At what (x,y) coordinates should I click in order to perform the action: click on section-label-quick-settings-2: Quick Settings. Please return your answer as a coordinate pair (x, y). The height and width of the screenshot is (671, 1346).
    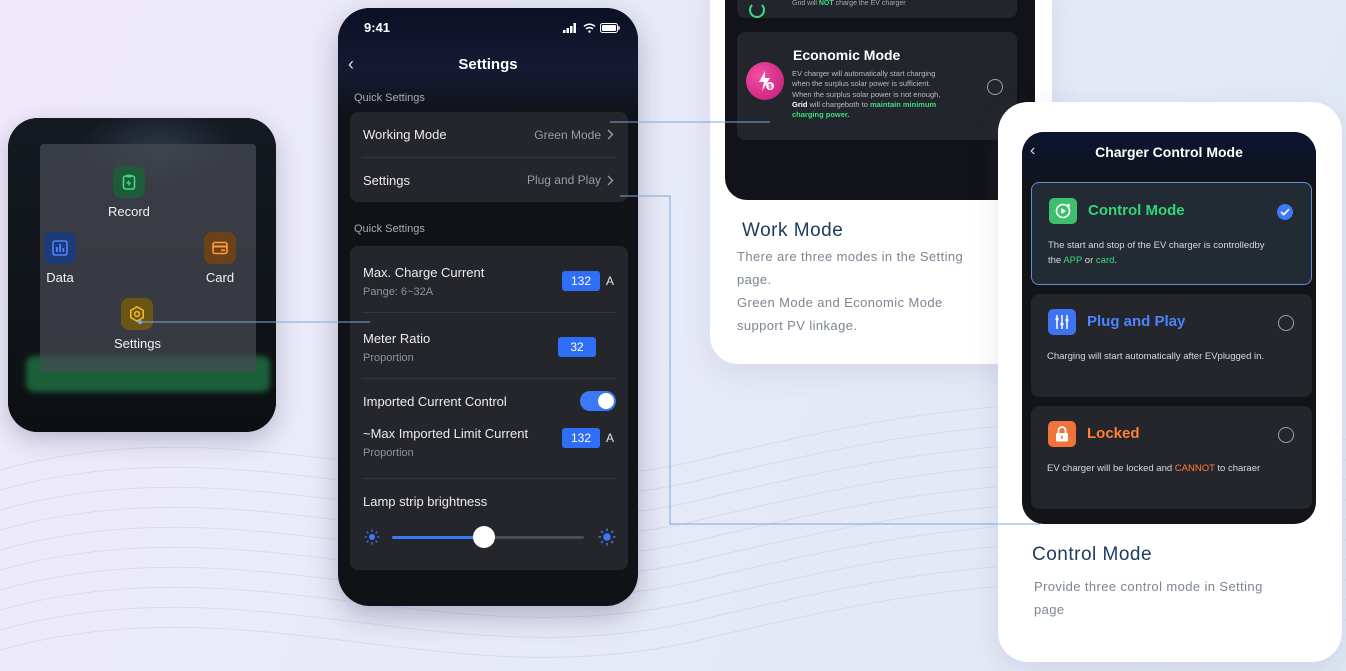
    Looking at the image, I should click on (389, 229).